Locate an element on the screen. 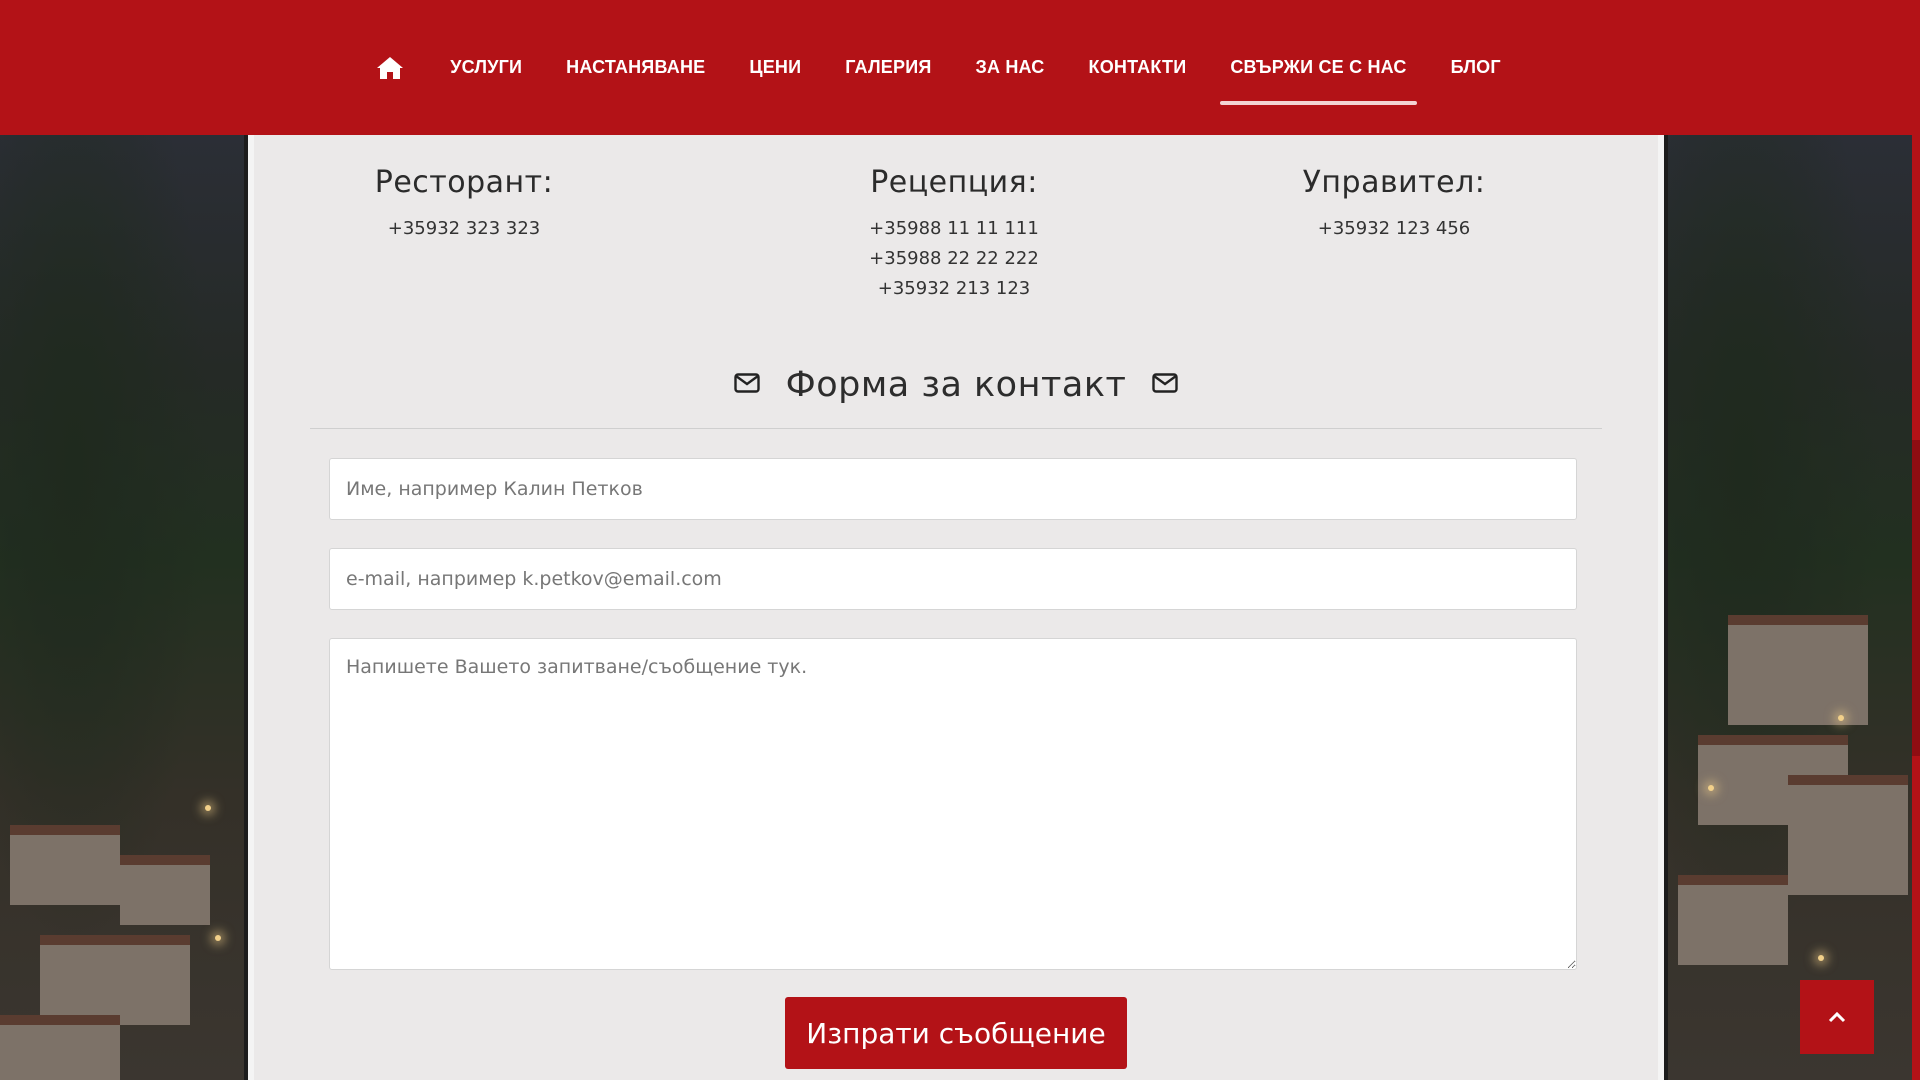 The image size is (1920, 1080). nav-item-services: УСЛУГИ is located at coordinates (486, 67).